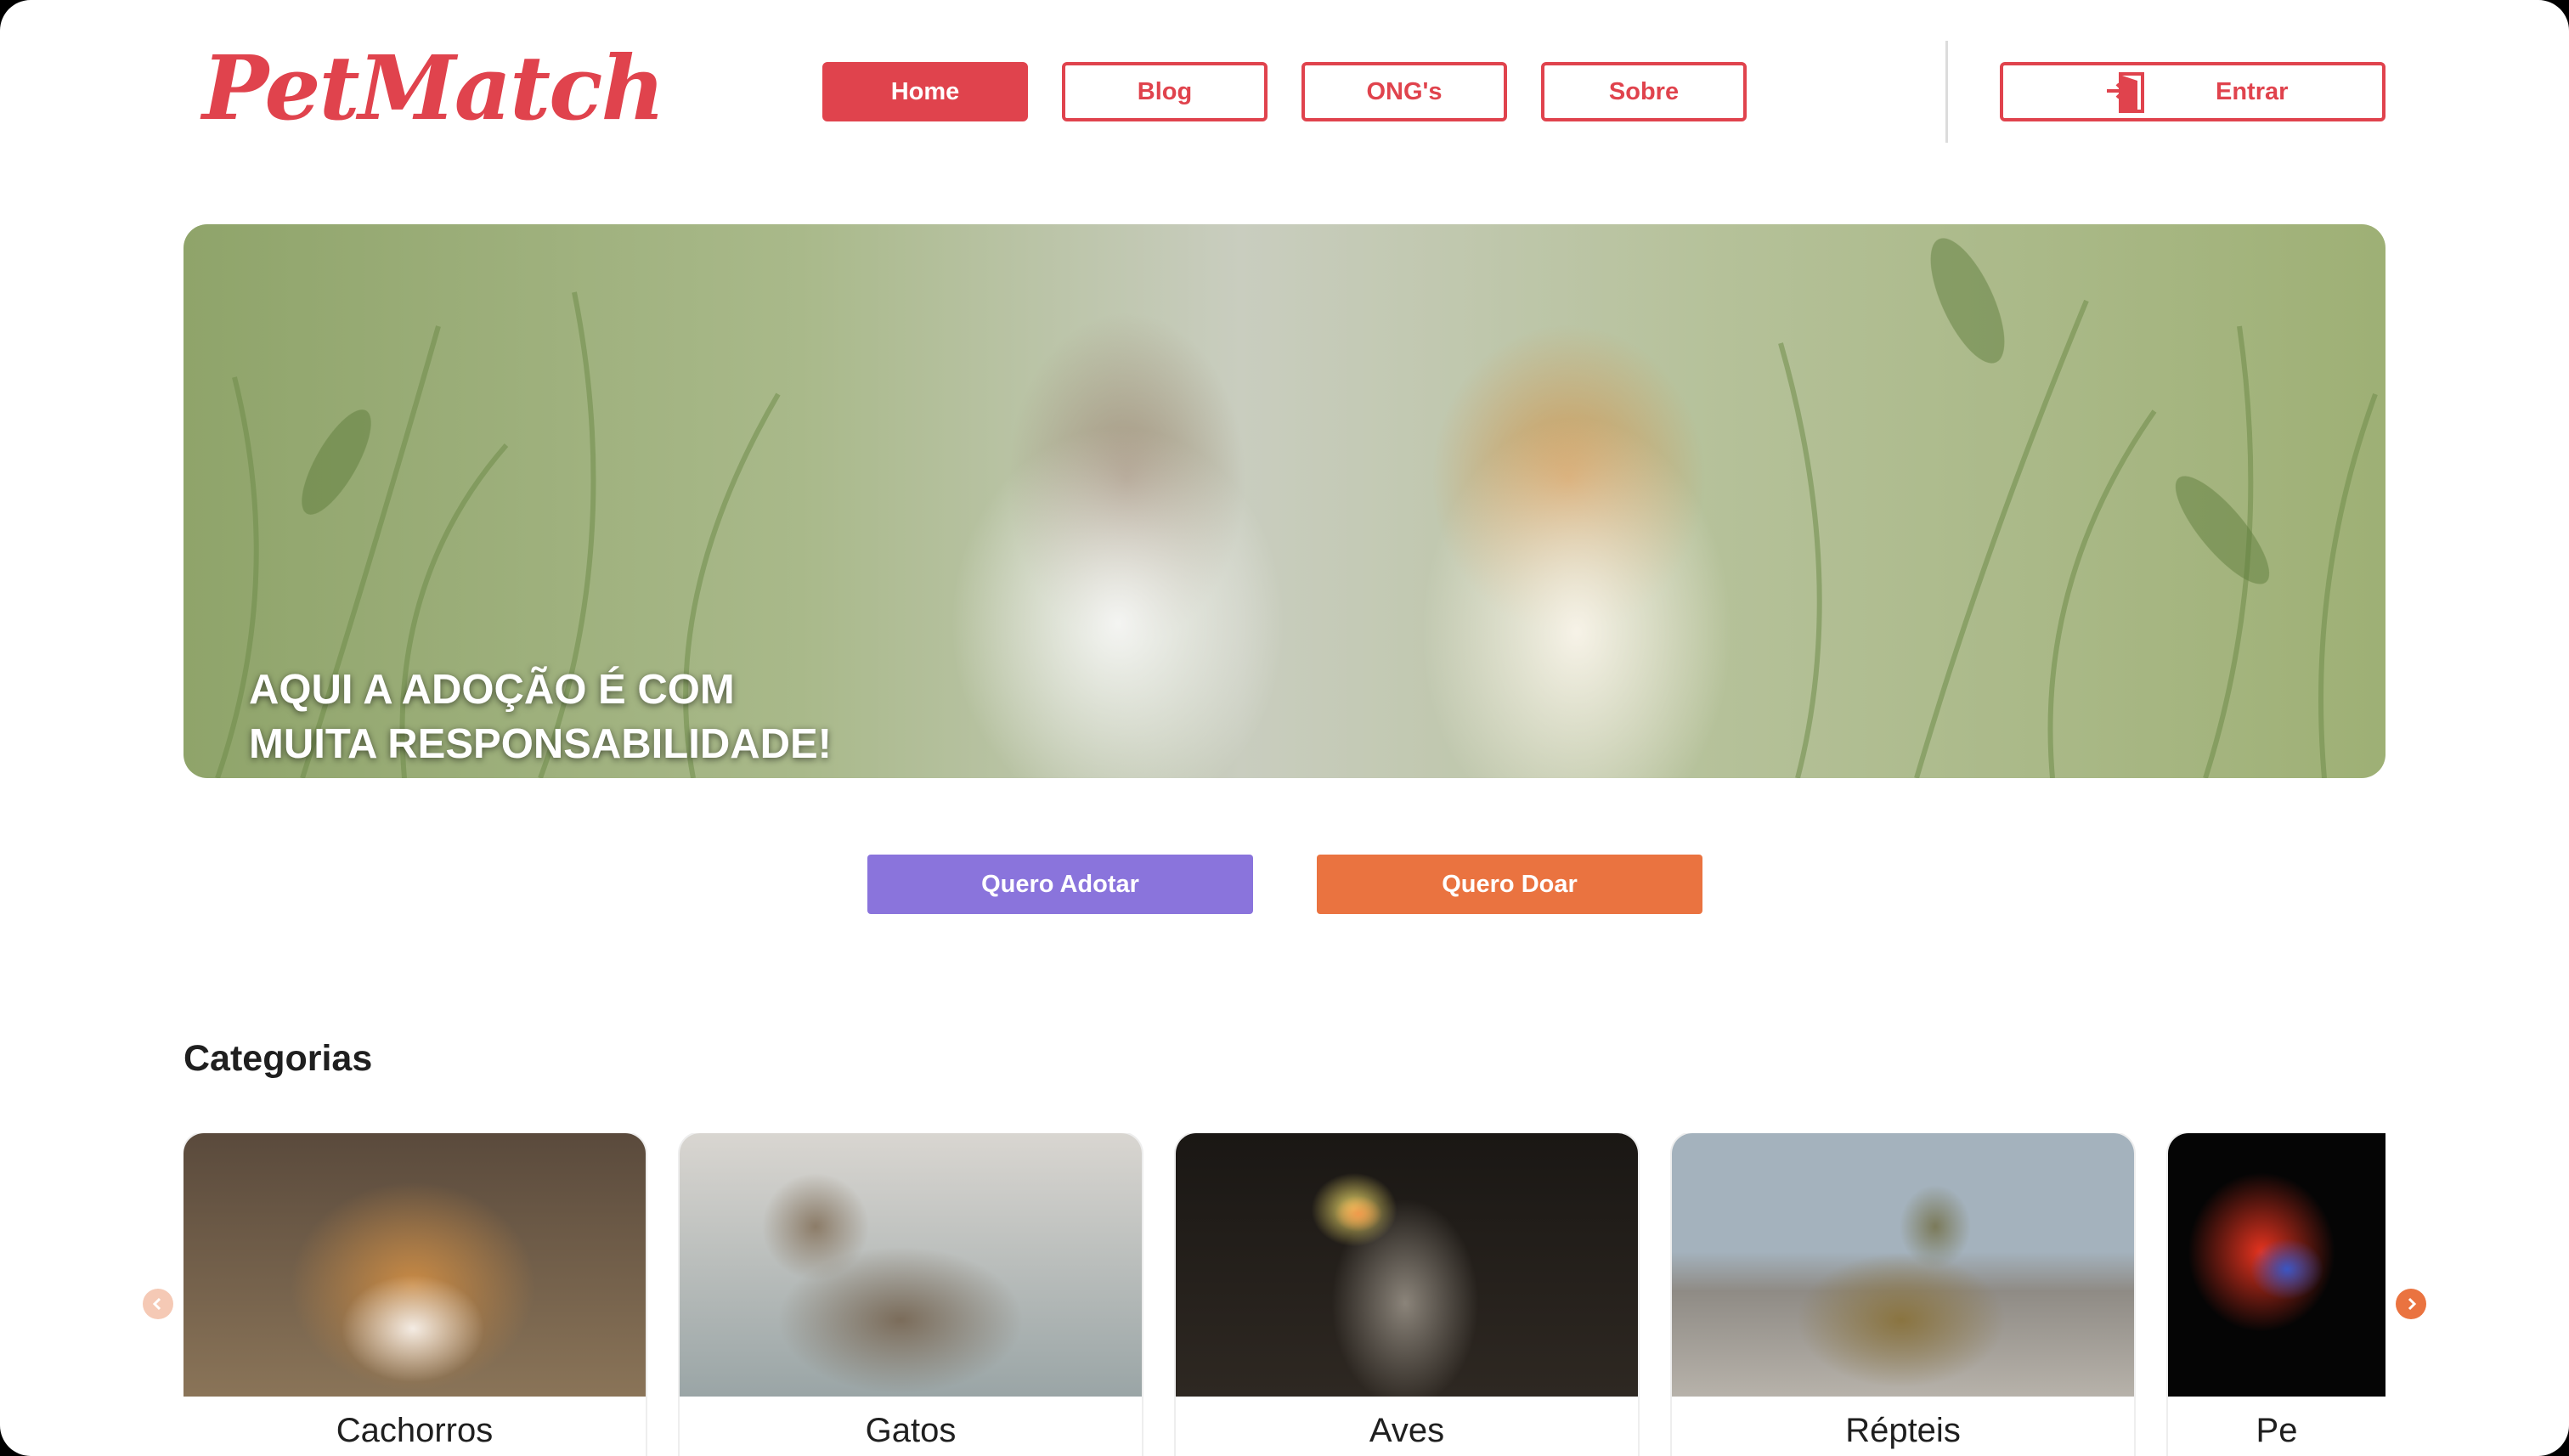  I want to click on bird-photo, so click(1407, 1265).